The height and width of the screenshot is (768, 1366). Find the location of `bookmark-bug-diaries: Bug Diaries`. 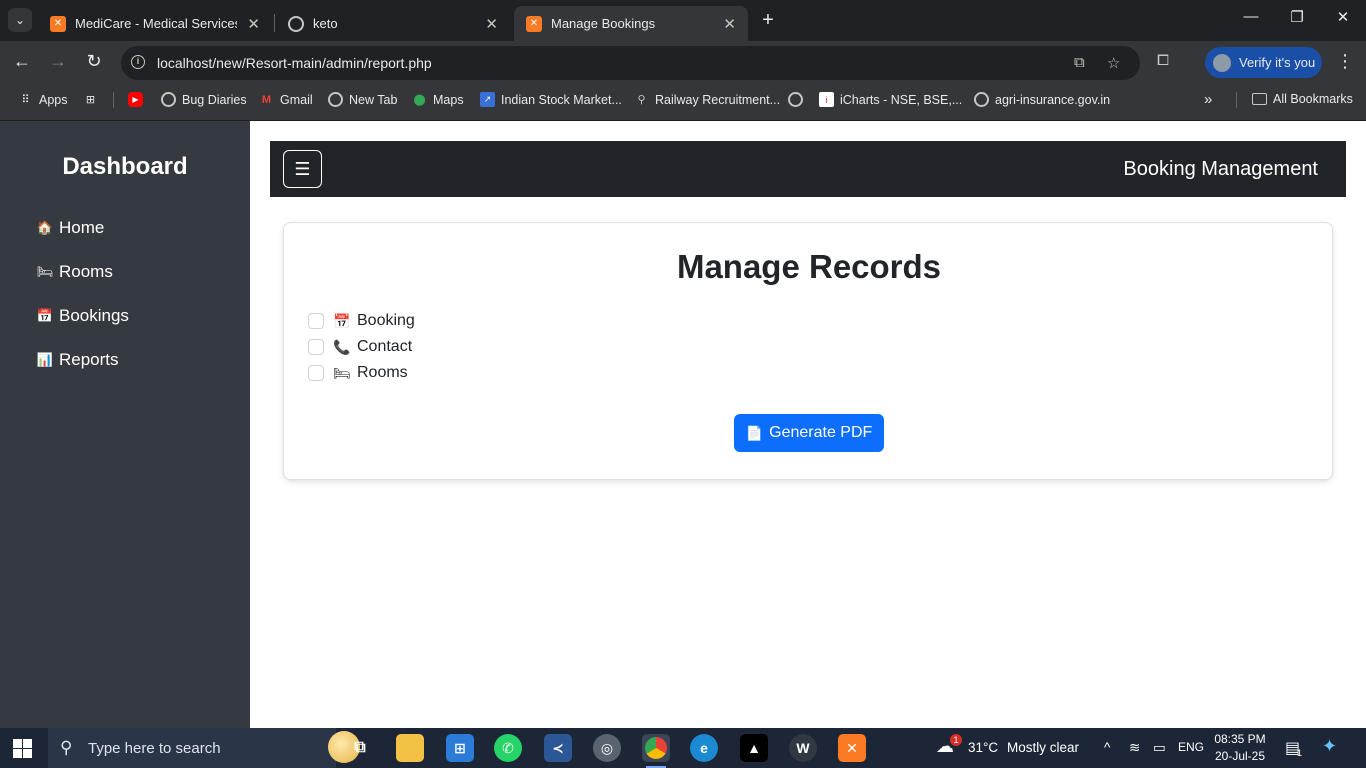

bookmark-bug-diaries: Bug Diaries is located at coordinates (204, 99).